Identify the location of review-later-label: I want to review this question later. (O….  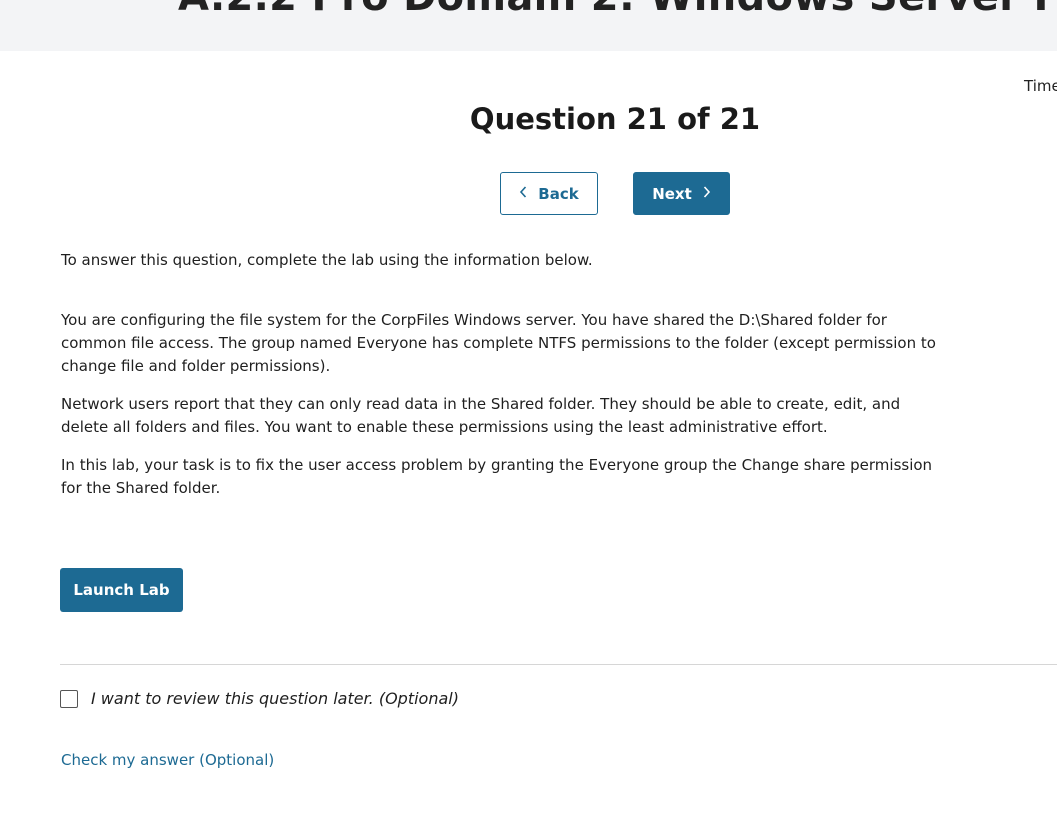
(275, 698).